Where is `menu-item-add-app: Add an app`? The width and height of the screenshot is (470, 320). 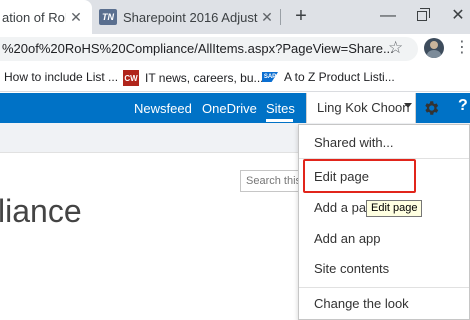 menu-item-add-app: Add an app is located at coordinates (347, 238).